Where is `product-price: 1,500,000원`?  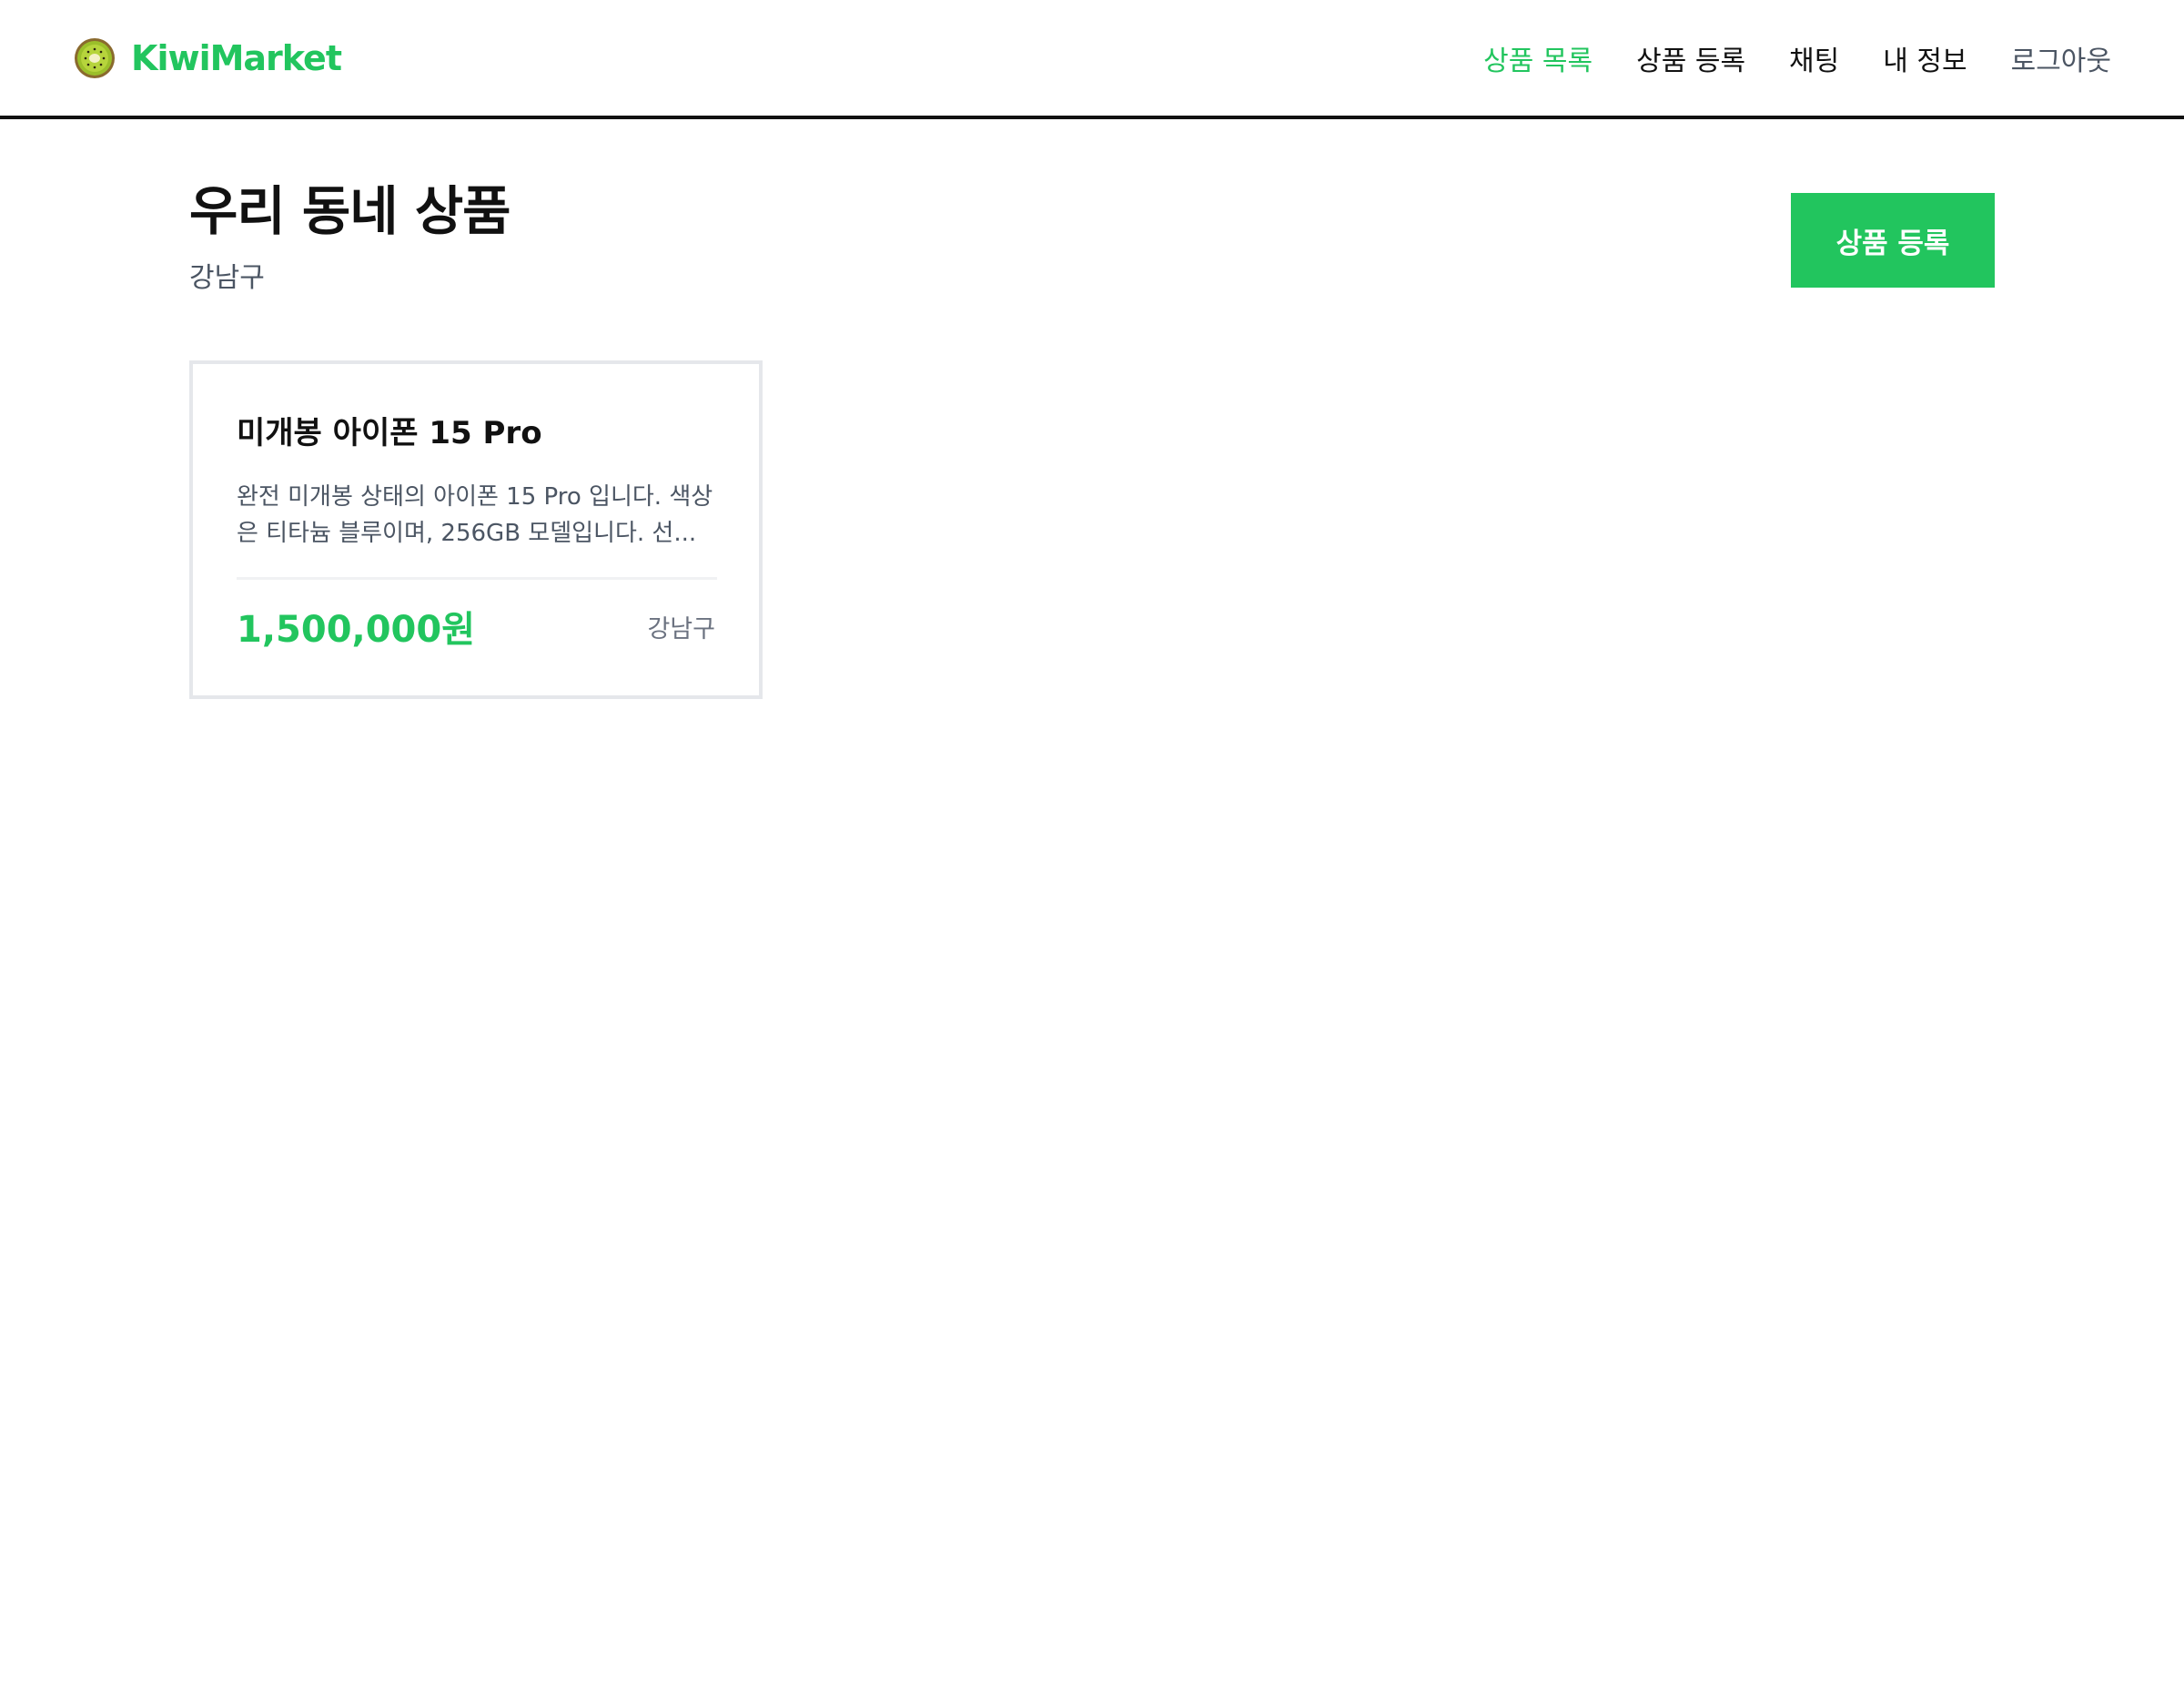 product-price: 1,500,000원 is located at coordinates (357, 630).